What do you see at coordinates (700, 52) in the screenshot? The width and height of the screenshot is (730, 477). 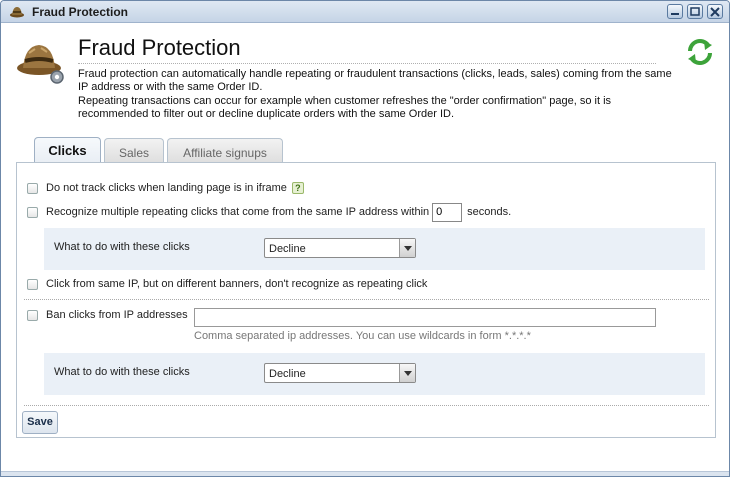 I see `refresh-icon` at bounding box center [700, 52].